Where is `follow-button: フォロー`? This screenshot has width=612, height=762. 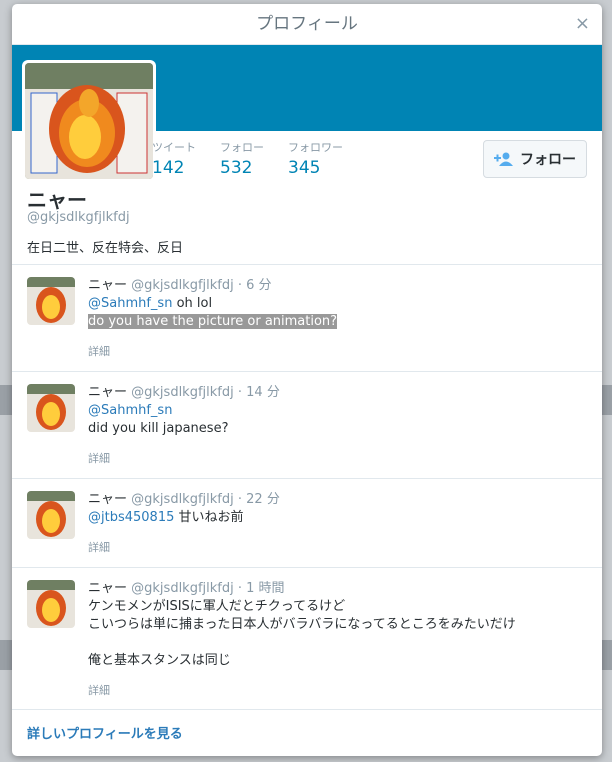 follow-button: フォロー is located at coordinates (535, 159).